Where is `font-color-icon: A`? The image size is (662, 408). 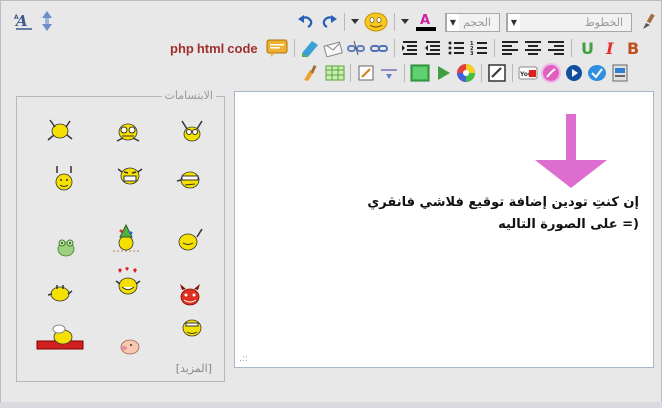
font-color-icon: A is located at coordinates (426, 22).